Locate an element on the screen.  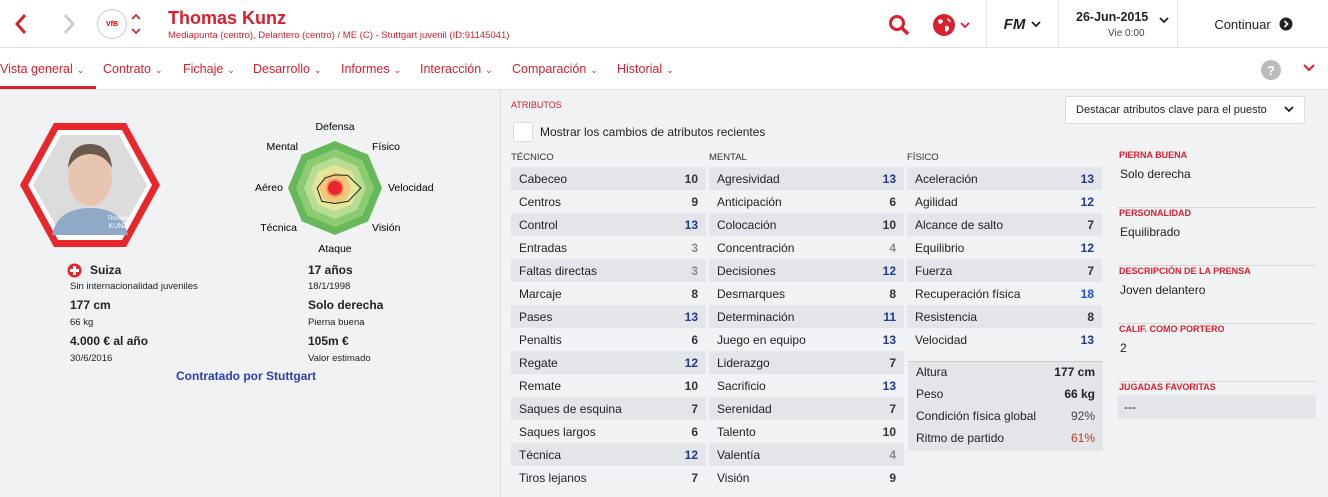
attribute-name: Saques largos is located at coordinates (557, 431).